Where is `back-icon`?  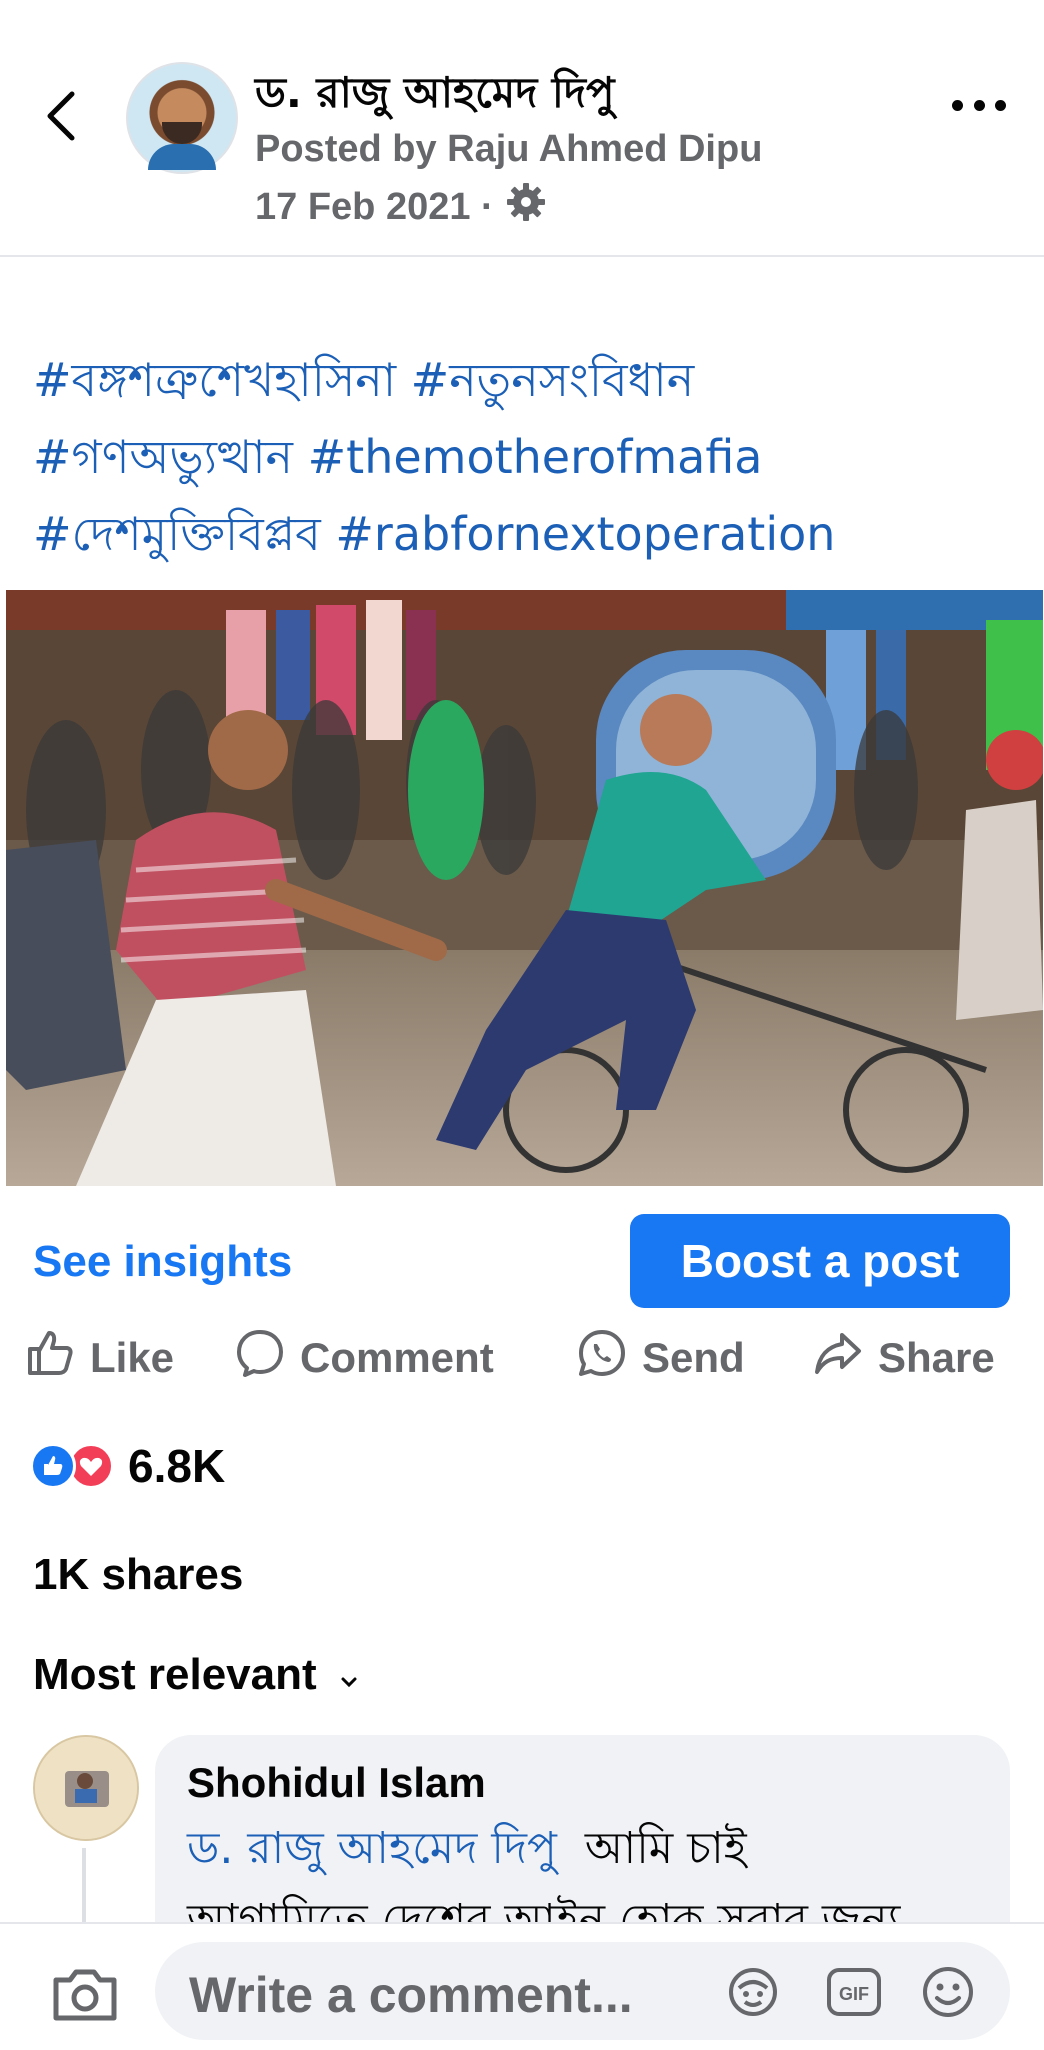 back-icon is located at coordinates (62, 116).